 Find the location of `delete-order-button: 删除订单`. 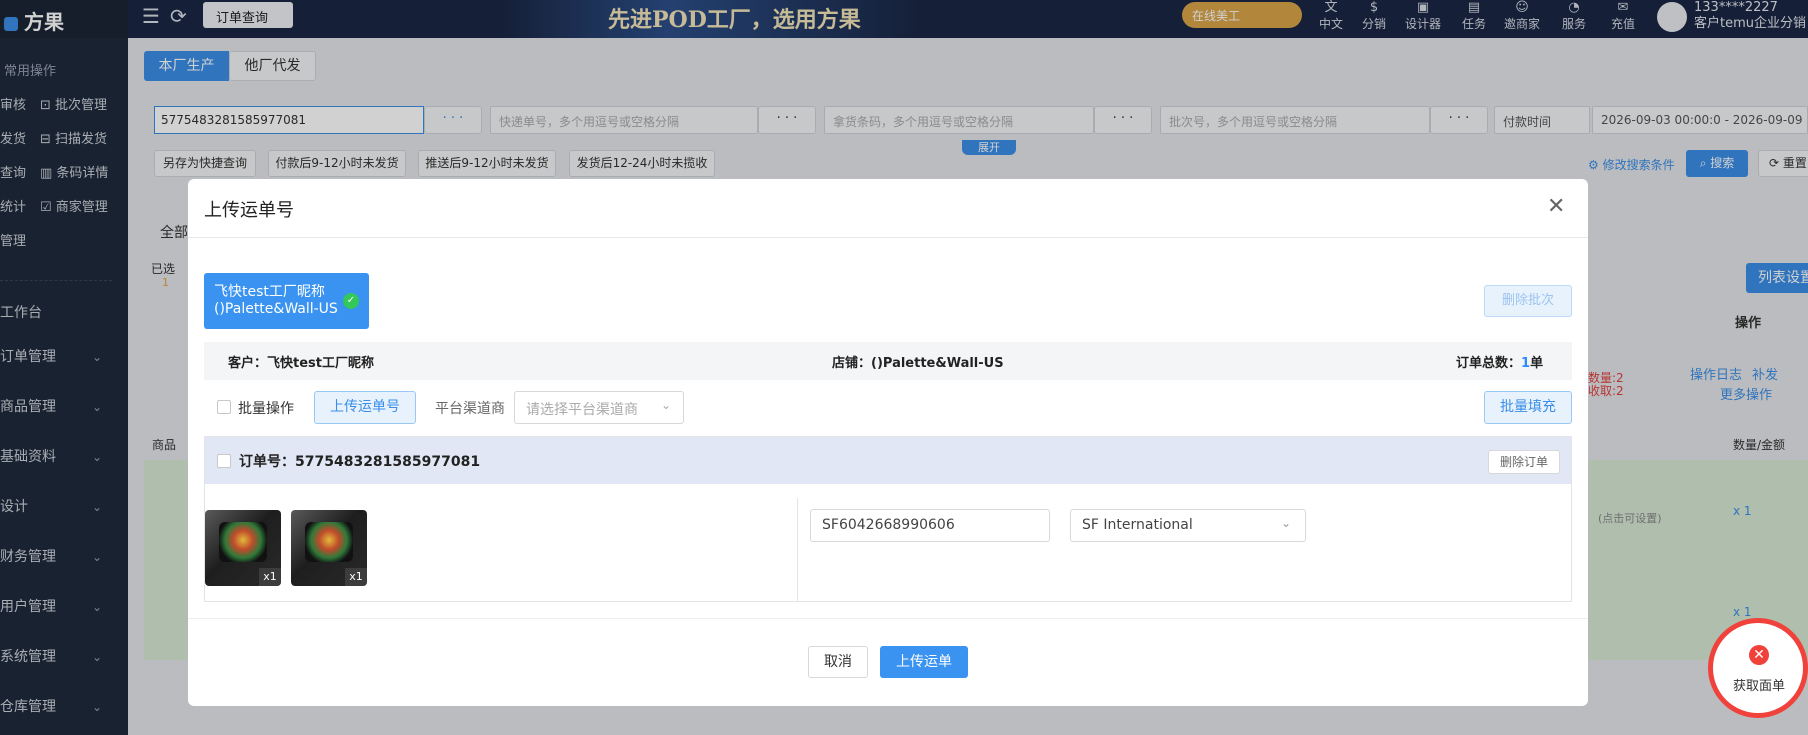

delete-order-button: 删除订单 is located at coordinates (1524, 462).